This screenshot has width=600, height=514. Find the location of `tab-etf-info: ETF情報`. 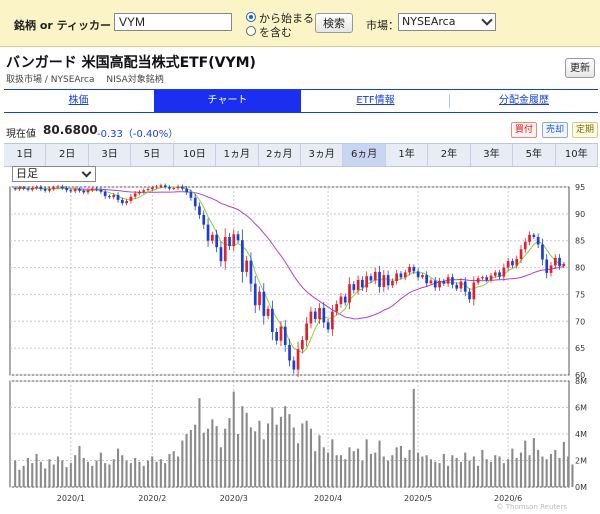

tab-etf-info: ETF情報 is located at coordinates (375, 101).